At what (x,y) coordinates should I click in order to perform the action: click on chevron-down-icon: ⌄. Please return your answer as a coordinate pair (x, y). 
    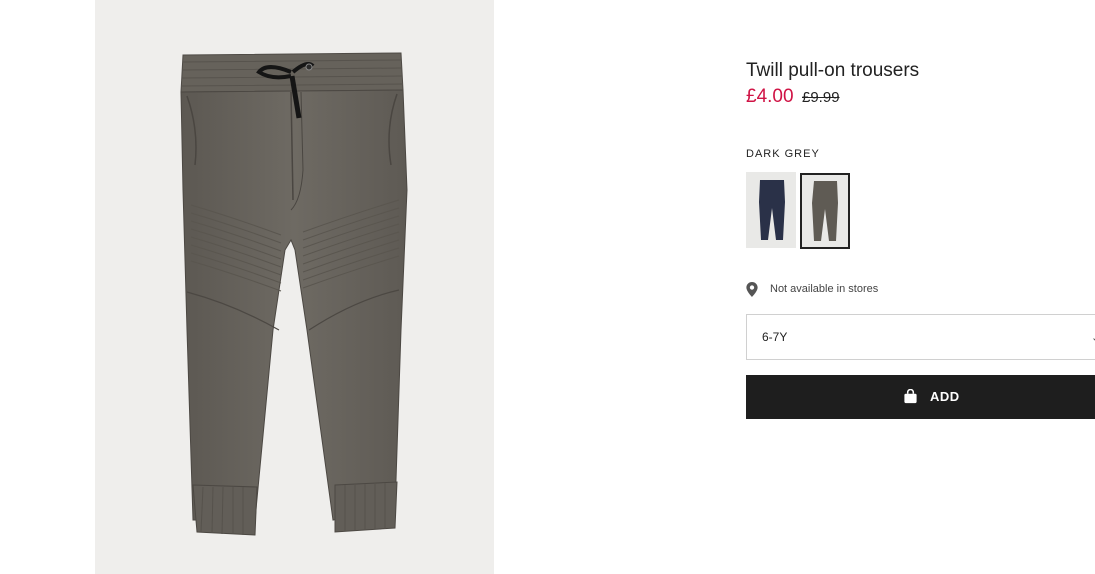
    Looking at the image, I should click on (1093, 337).